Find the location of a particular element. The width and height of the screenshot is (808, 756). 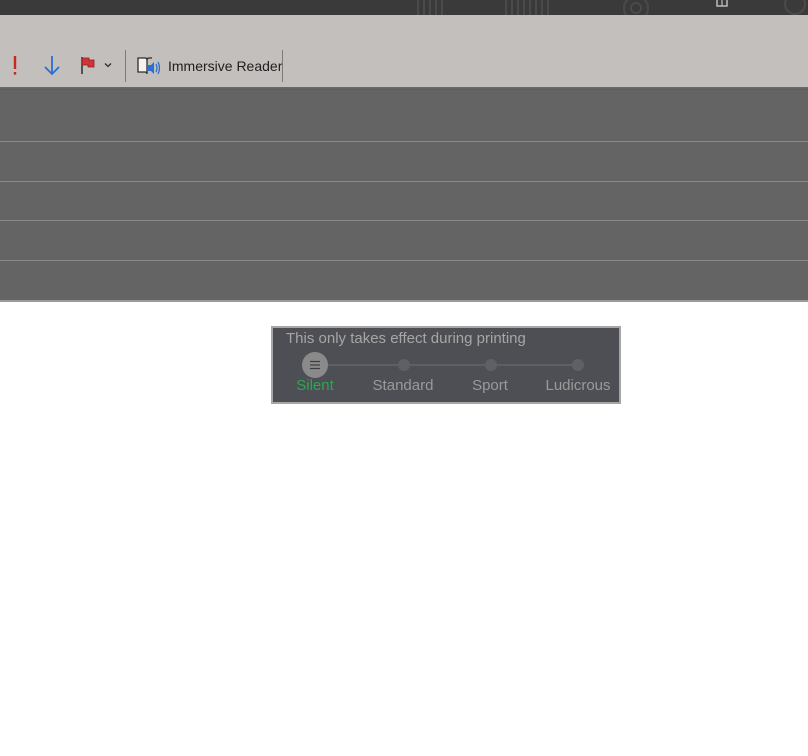

flag-icon is located at coordinates (88, 65).